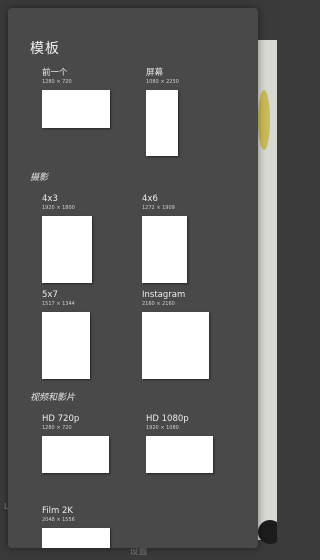 The width and height of the screenshot is (320, 560). What do you see at coordinates (164, 295) in the screenshot?
I see `template-name: Instagram` at bounding box center [164, 295].